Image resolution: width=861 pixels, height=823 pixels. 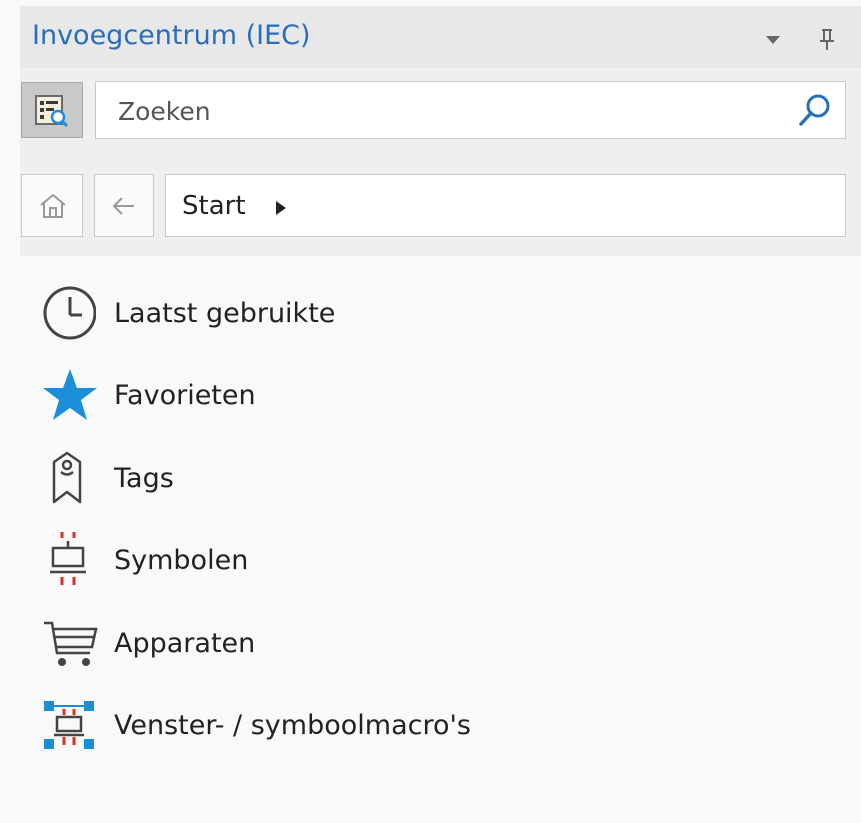 What do you see at coordinates (185, 643) in the screenshot?
I see `list-item-label: Apparaten` at bounding box center [185, 643].